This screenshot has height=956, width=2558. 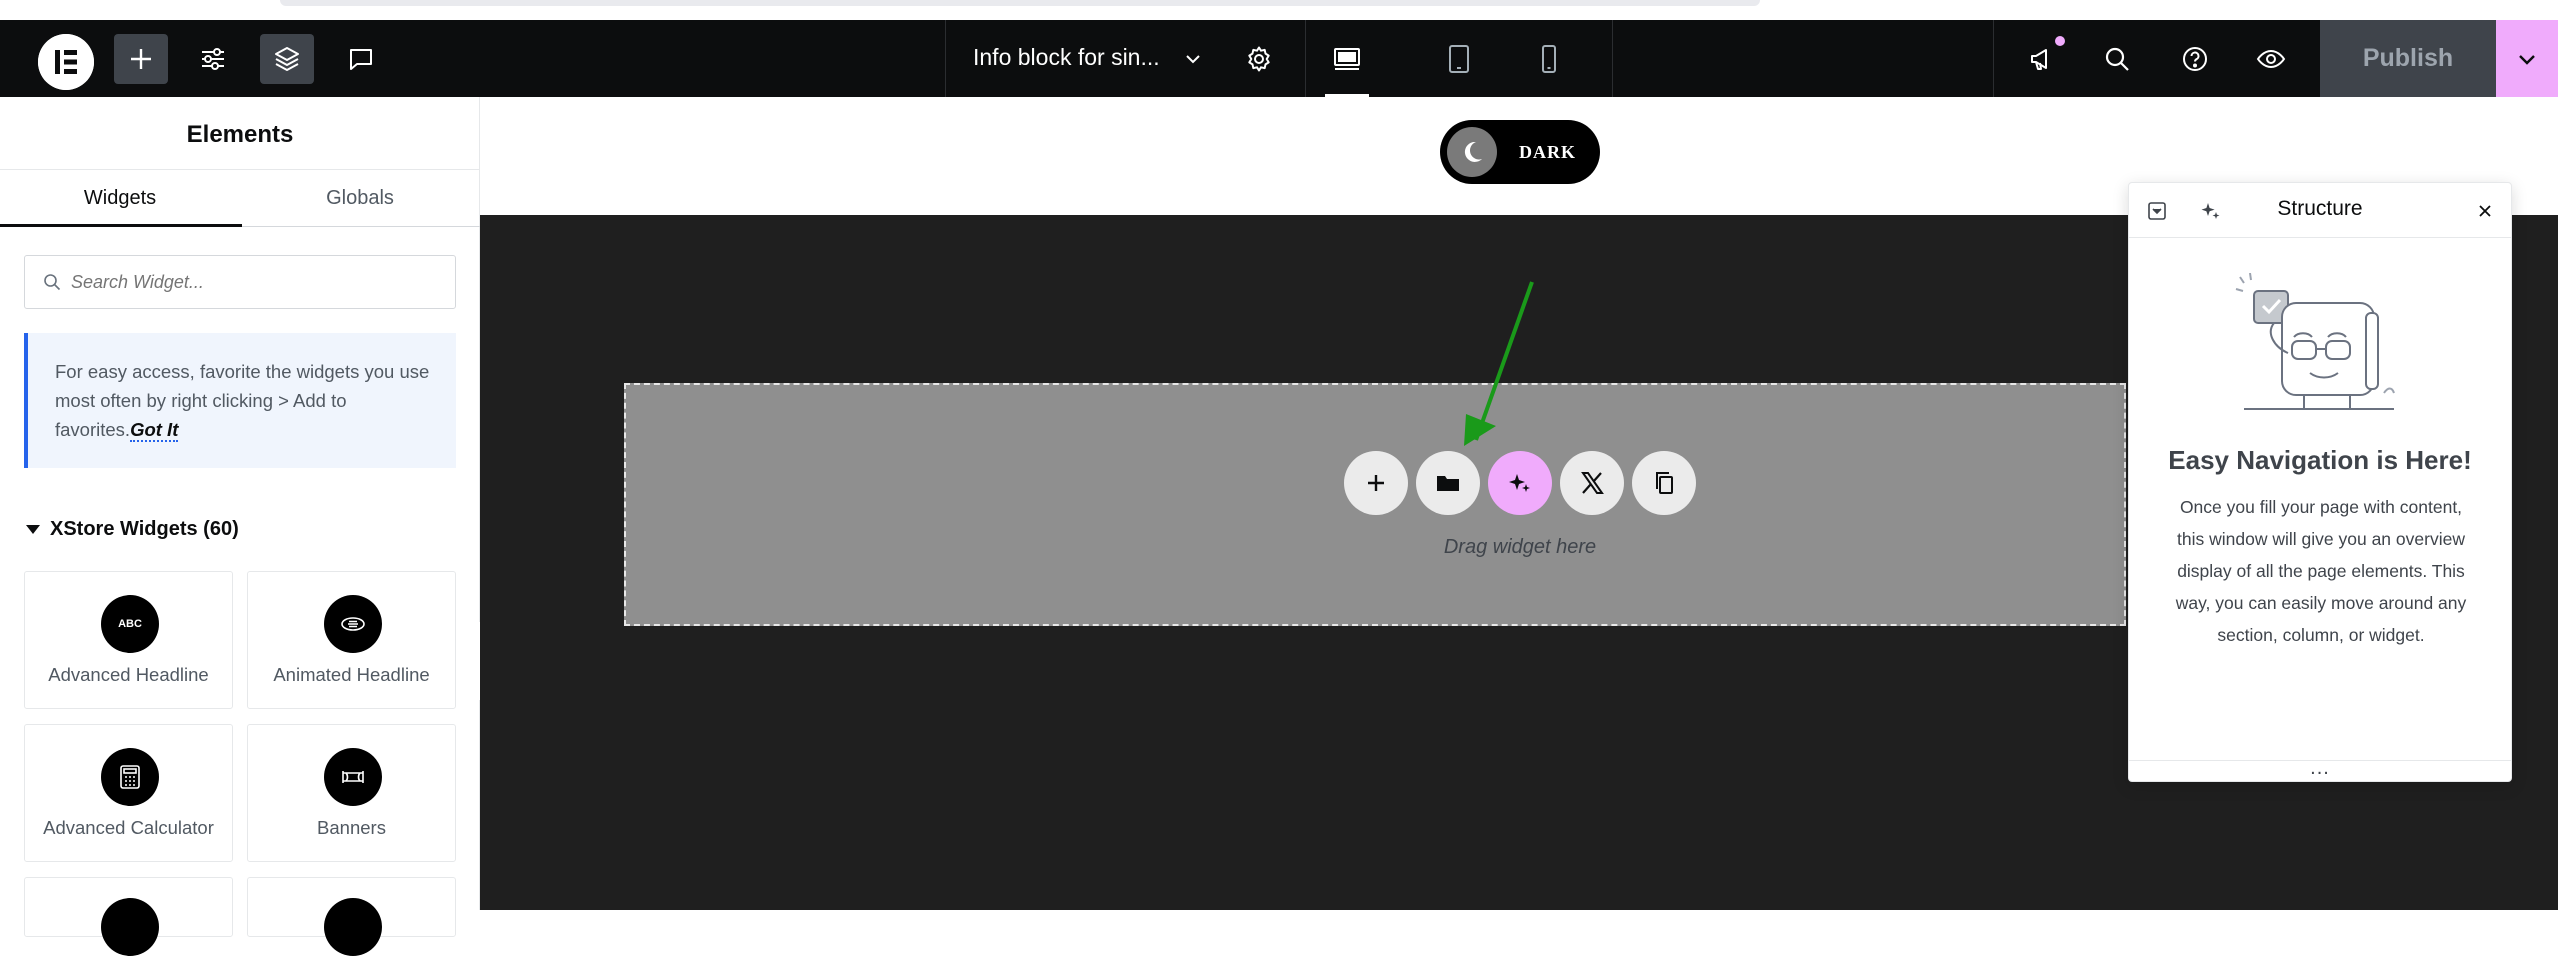 I want to click on address-bar-edge, so click(x=1020, y=3).